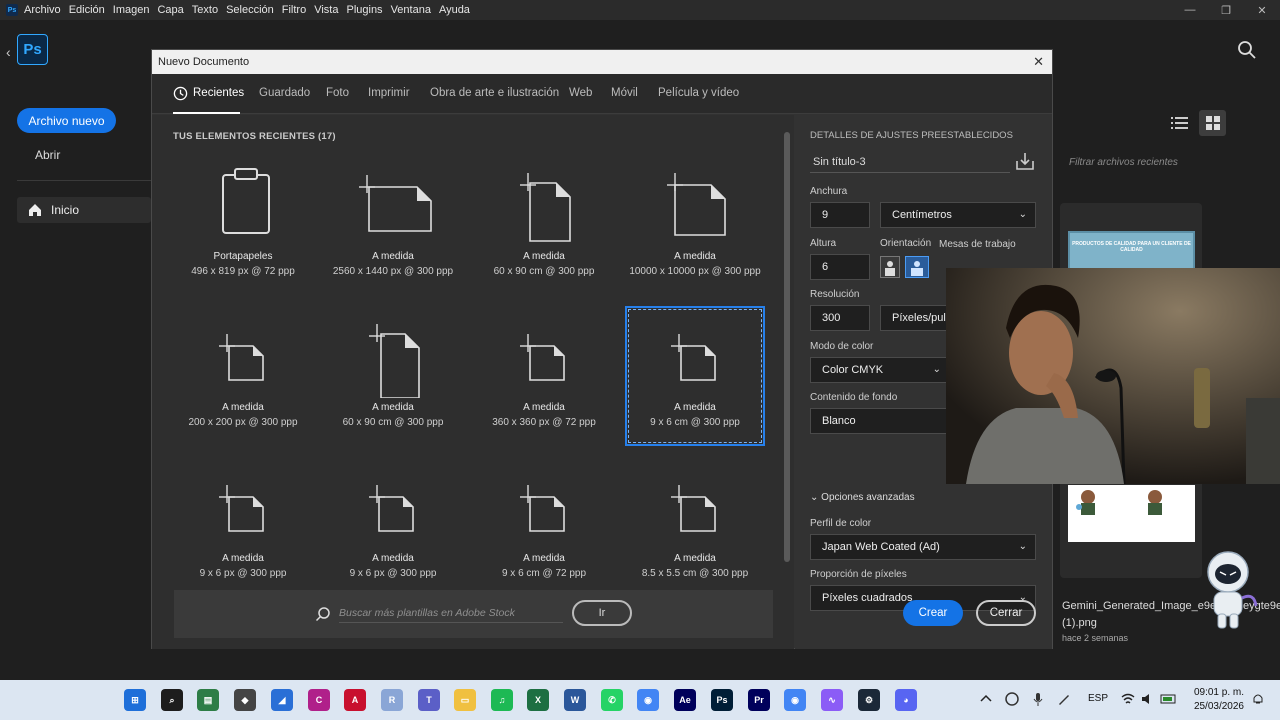 The height and width of the screenshot is (720, 1280). What do you see at coordinates (602, 613) in the screenshot?
I see `stock-go-button: Ir` at bounding box center [602, 613].